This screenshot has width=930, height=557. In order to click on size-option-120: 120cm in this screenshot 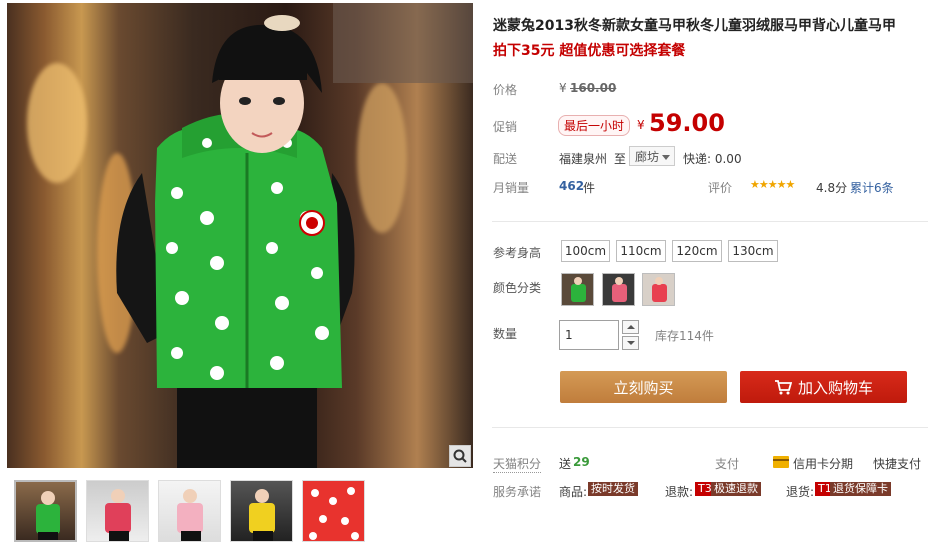, I will do `click(697, 251)`.